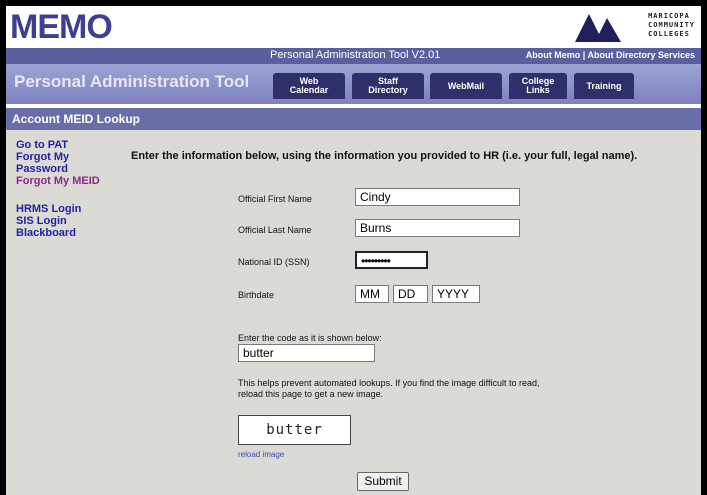 Image resolution: width=707 pixels, height=495 pixels. What do you see at coordinates (275, 199) in the screenshot?
I see `first-name-label: Official First Name` at bounding box center [275, 199].